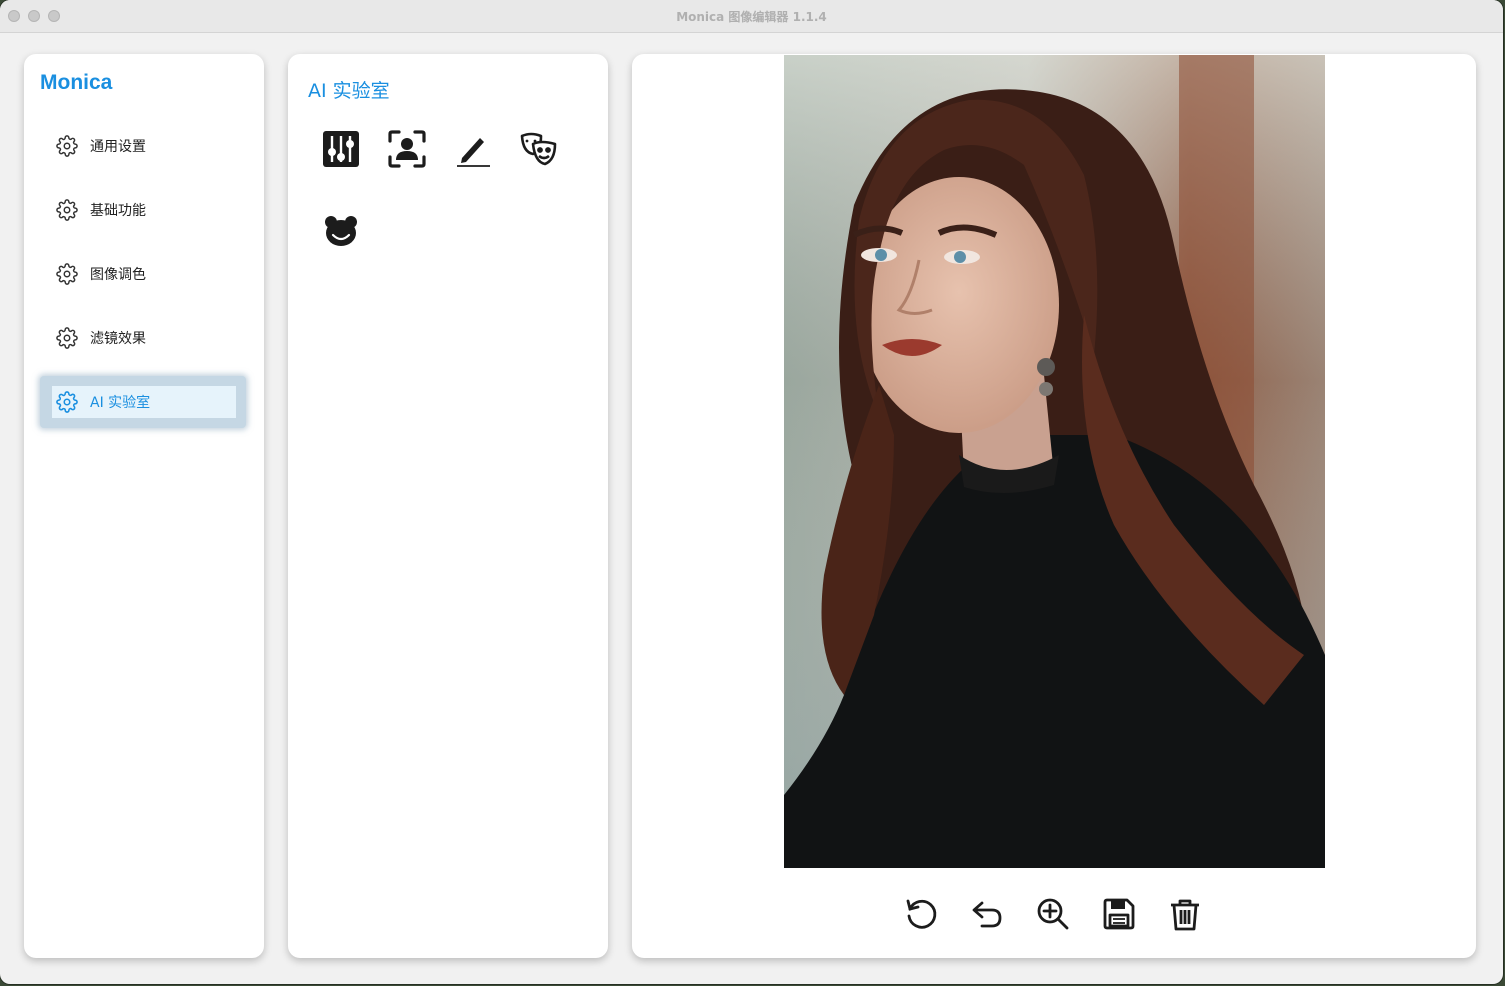 Image resolution: width=1505 pixels, height=986 pixels. I want to click on zoom-in-icon, so click(1053, 914).